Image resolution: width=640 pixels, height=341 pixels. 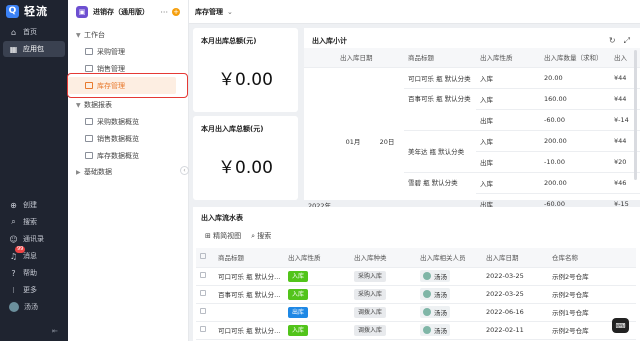 I want to click on nav-group-basic-data: ▶ 基础数据, so click(x=128, y=172).